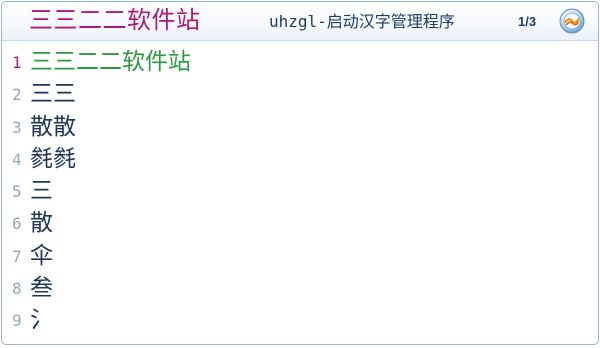 This screenshot has width=600, height=348. What do you see at coordinates (17, 62) in the screenshot?
I see `candidate-index: 1` at bounding box center [17, 62].